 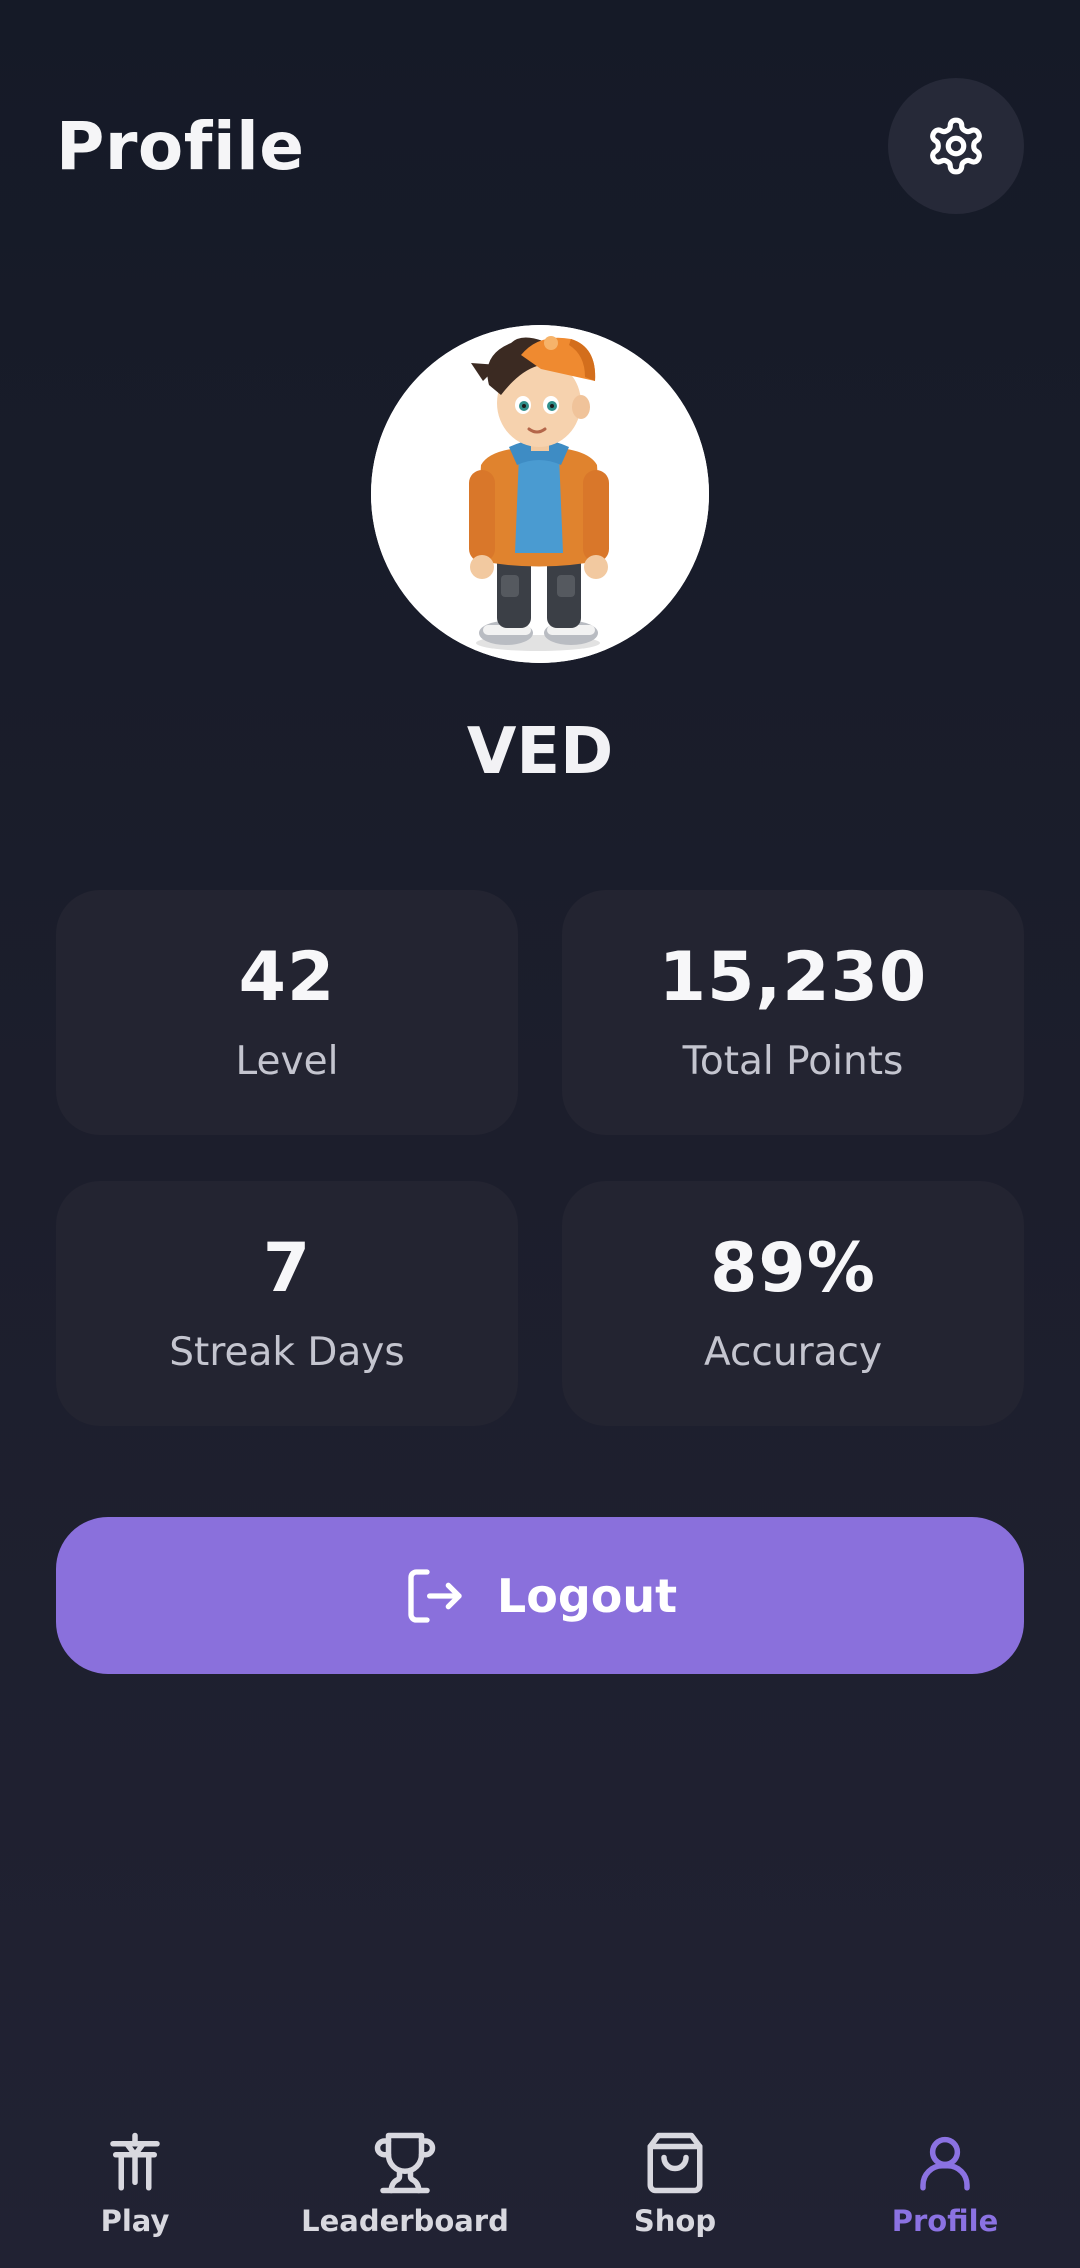 I want to click on play-icon, so click(x=135, y=2161).